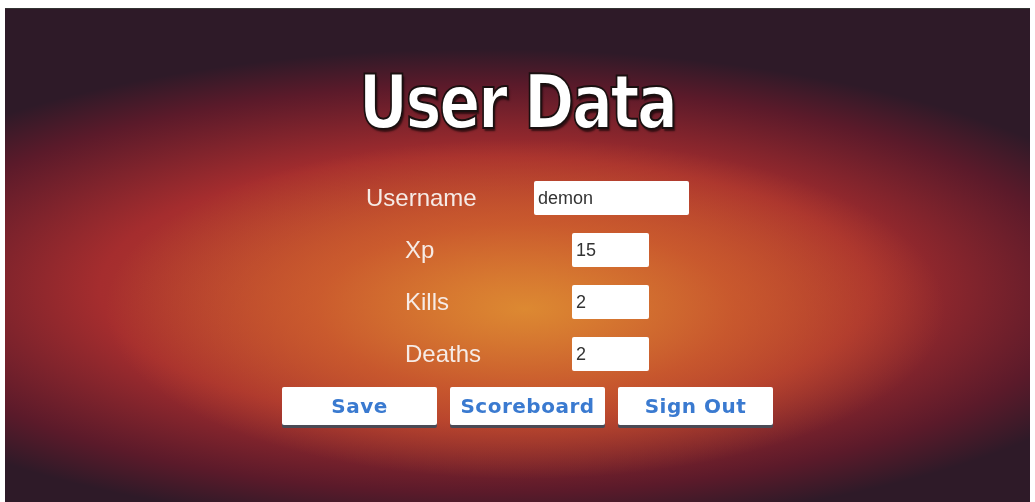 Image resolution: width=1035 pixels, height=502 pixels. Describe the element at coordinates (444, 354) in the screenshot. I see `field-label: Deaths` at that location.